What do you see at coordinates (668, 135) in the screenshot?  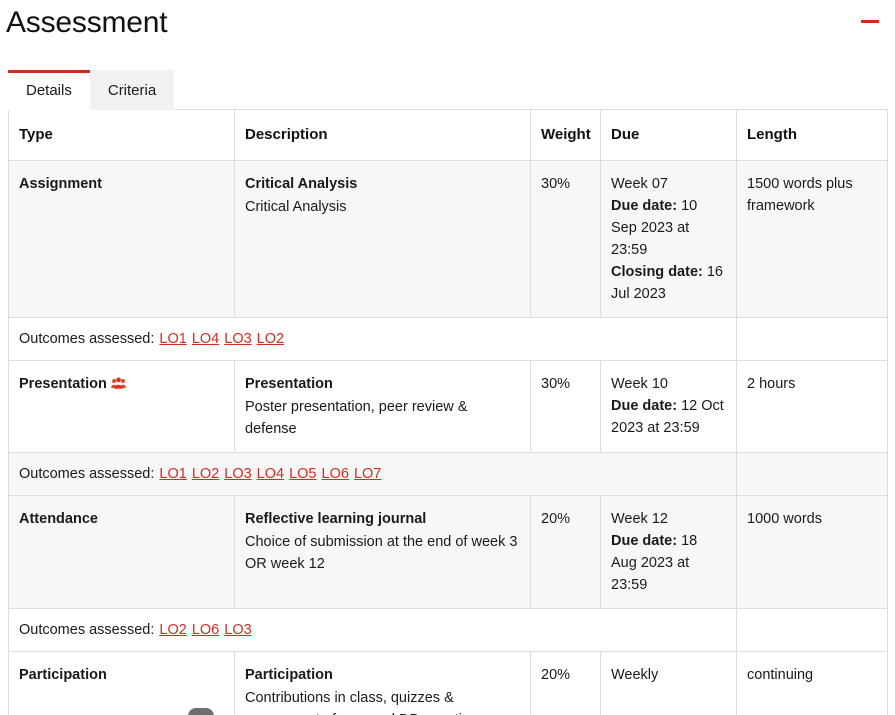 I see `column-header-due: Due` at bounding box center [668, 135].